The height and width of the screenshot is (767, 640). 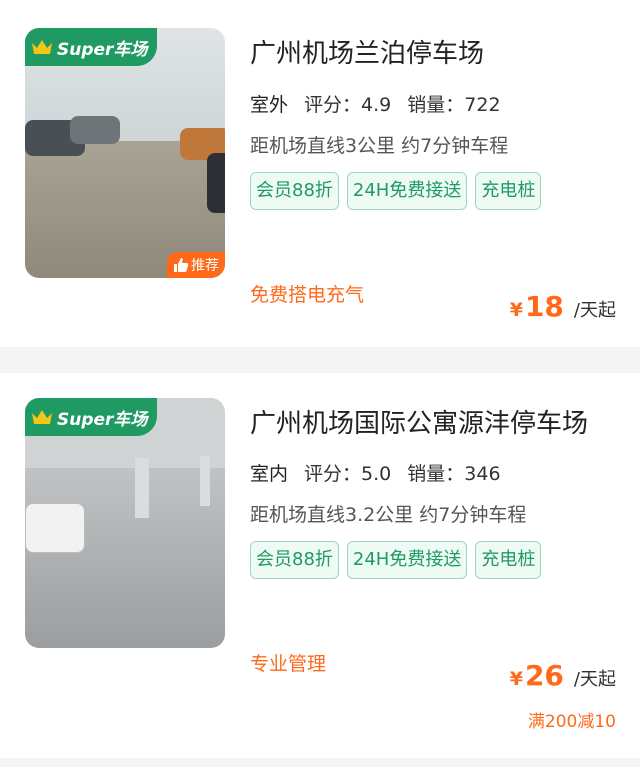 What do you see at coordinates (379, 146) in the screenshot?
I see `distance-info: 距机场直线3公里 约7分钟车程` at bounding box center [379, 146].